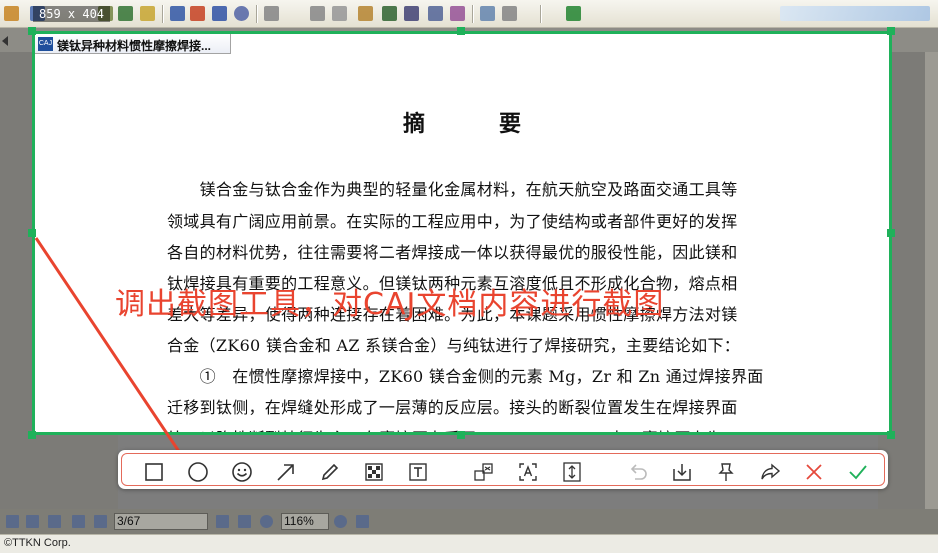 Image resolution: width=938 pixels, height=553 pixels. What do you see at coordinates (390, 304) in the screenshot?
I see `annotation-text: 调出截图工具，对CAJ文档内容进行截图` at bounding box center [390, 304].